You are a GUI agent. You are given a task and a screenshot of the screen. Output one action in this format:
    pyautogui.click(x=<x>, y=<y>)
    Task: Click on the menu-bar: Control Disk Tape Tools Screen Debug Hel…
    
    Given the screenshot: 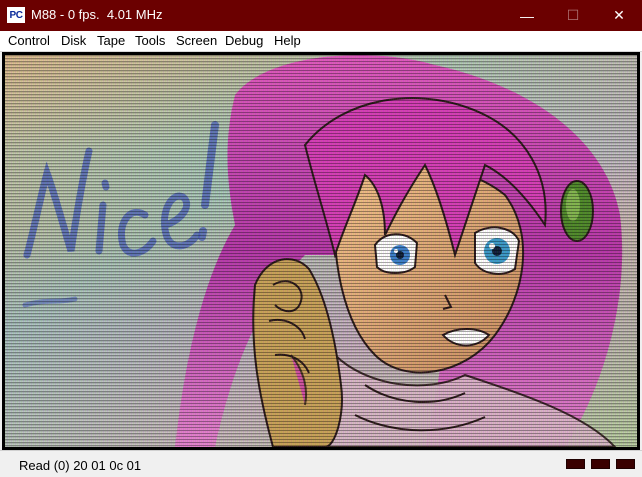 What is the action you would take?
    pyautogui.click(x=321, y=41)
    